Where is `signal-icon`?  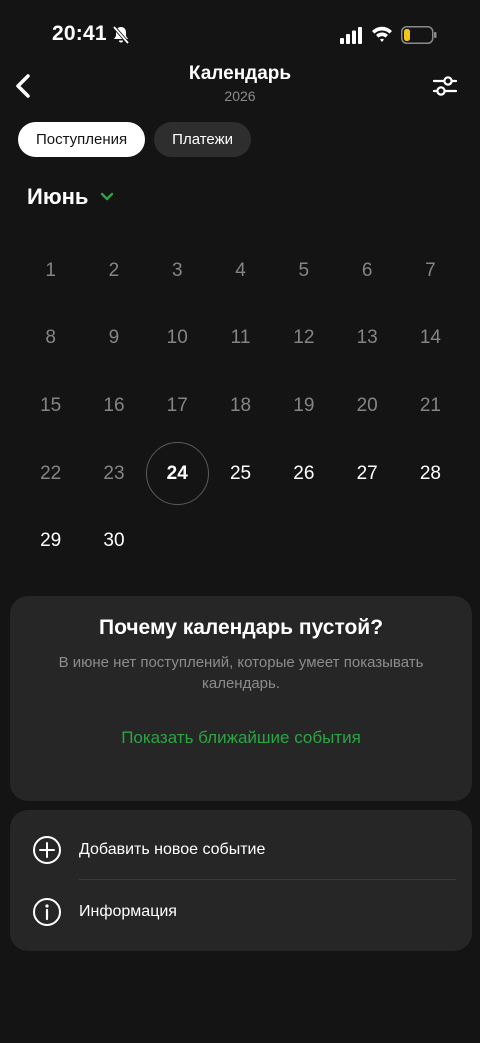 signal-icon is located at coordinates (351, 35).